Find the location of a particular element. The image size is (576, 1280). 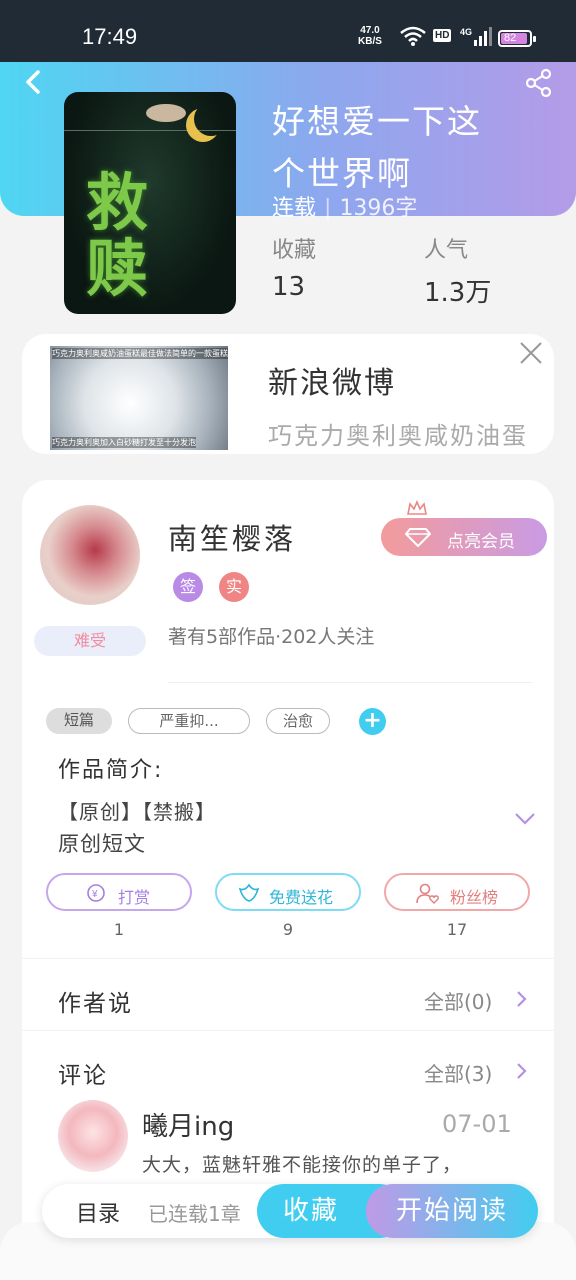

add-tag-button: + is located at coordinates (372, 721).